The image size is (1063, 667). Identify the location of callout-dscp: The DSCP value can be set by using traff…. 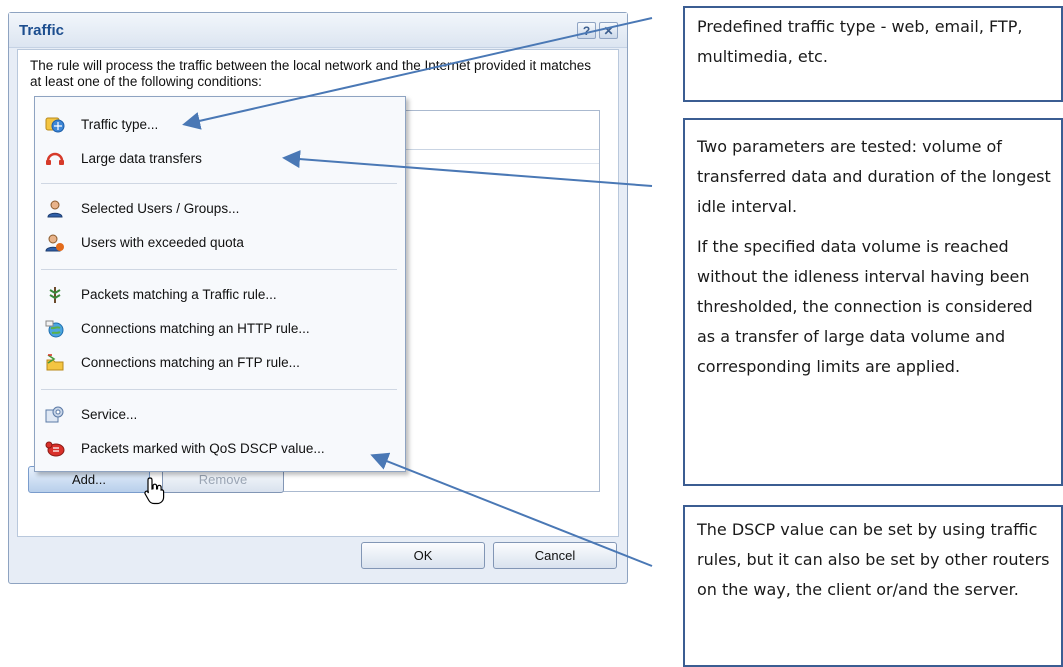
(873, 586).